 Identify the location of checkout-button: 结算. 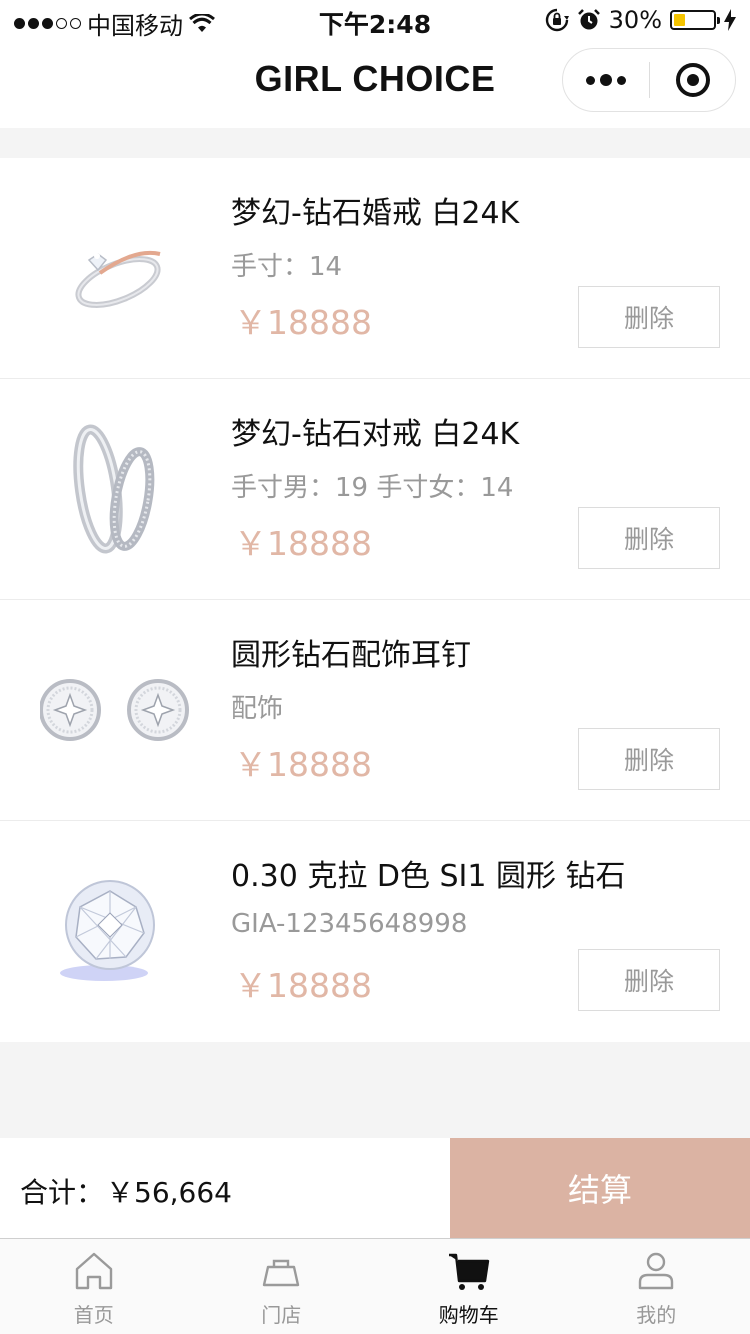
(600, 1188).